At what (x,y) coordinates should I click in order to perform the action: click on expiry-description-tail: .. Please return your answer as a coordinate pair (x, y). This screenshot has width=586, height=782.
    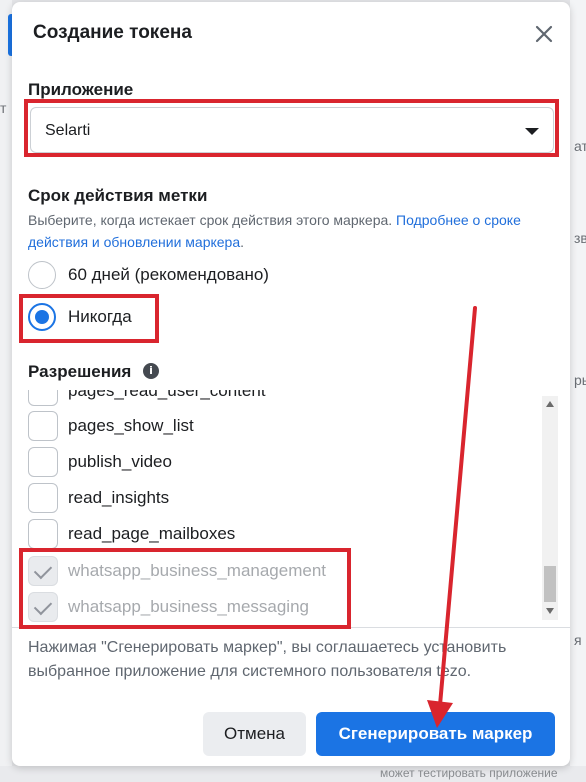
    Looking at the image, I should click on (242, 242).